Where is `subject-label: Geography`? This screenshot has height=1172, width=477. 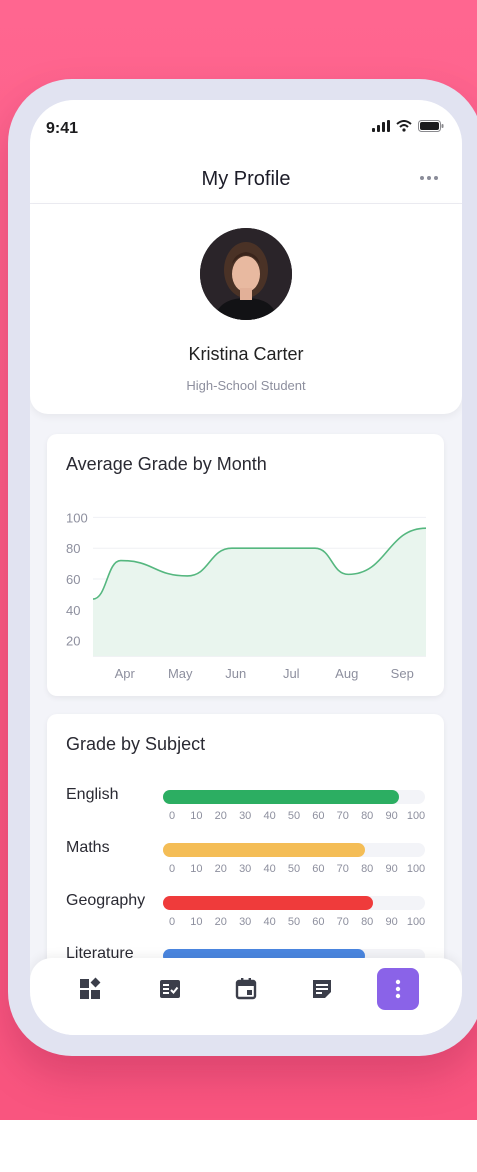
subject-label: Geography is located at coordinates (106, 900).